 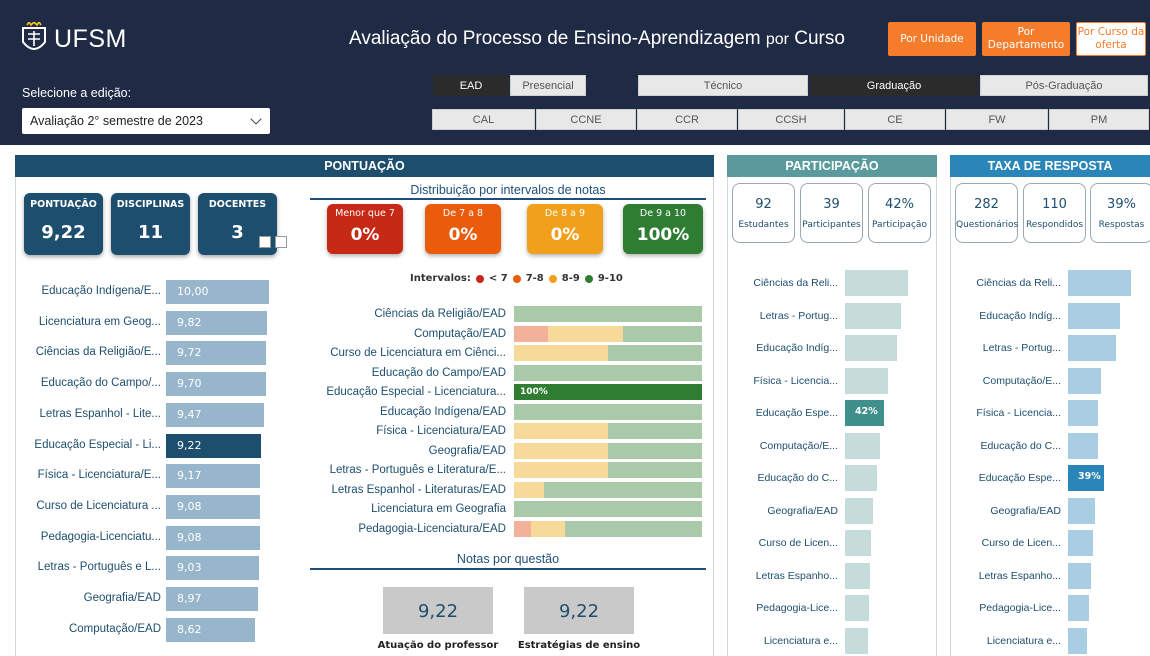 What do you see at coordinates (1086, 478) in the screenshot?
I see `hbar: 39%` at bounding box center [1086, 478].